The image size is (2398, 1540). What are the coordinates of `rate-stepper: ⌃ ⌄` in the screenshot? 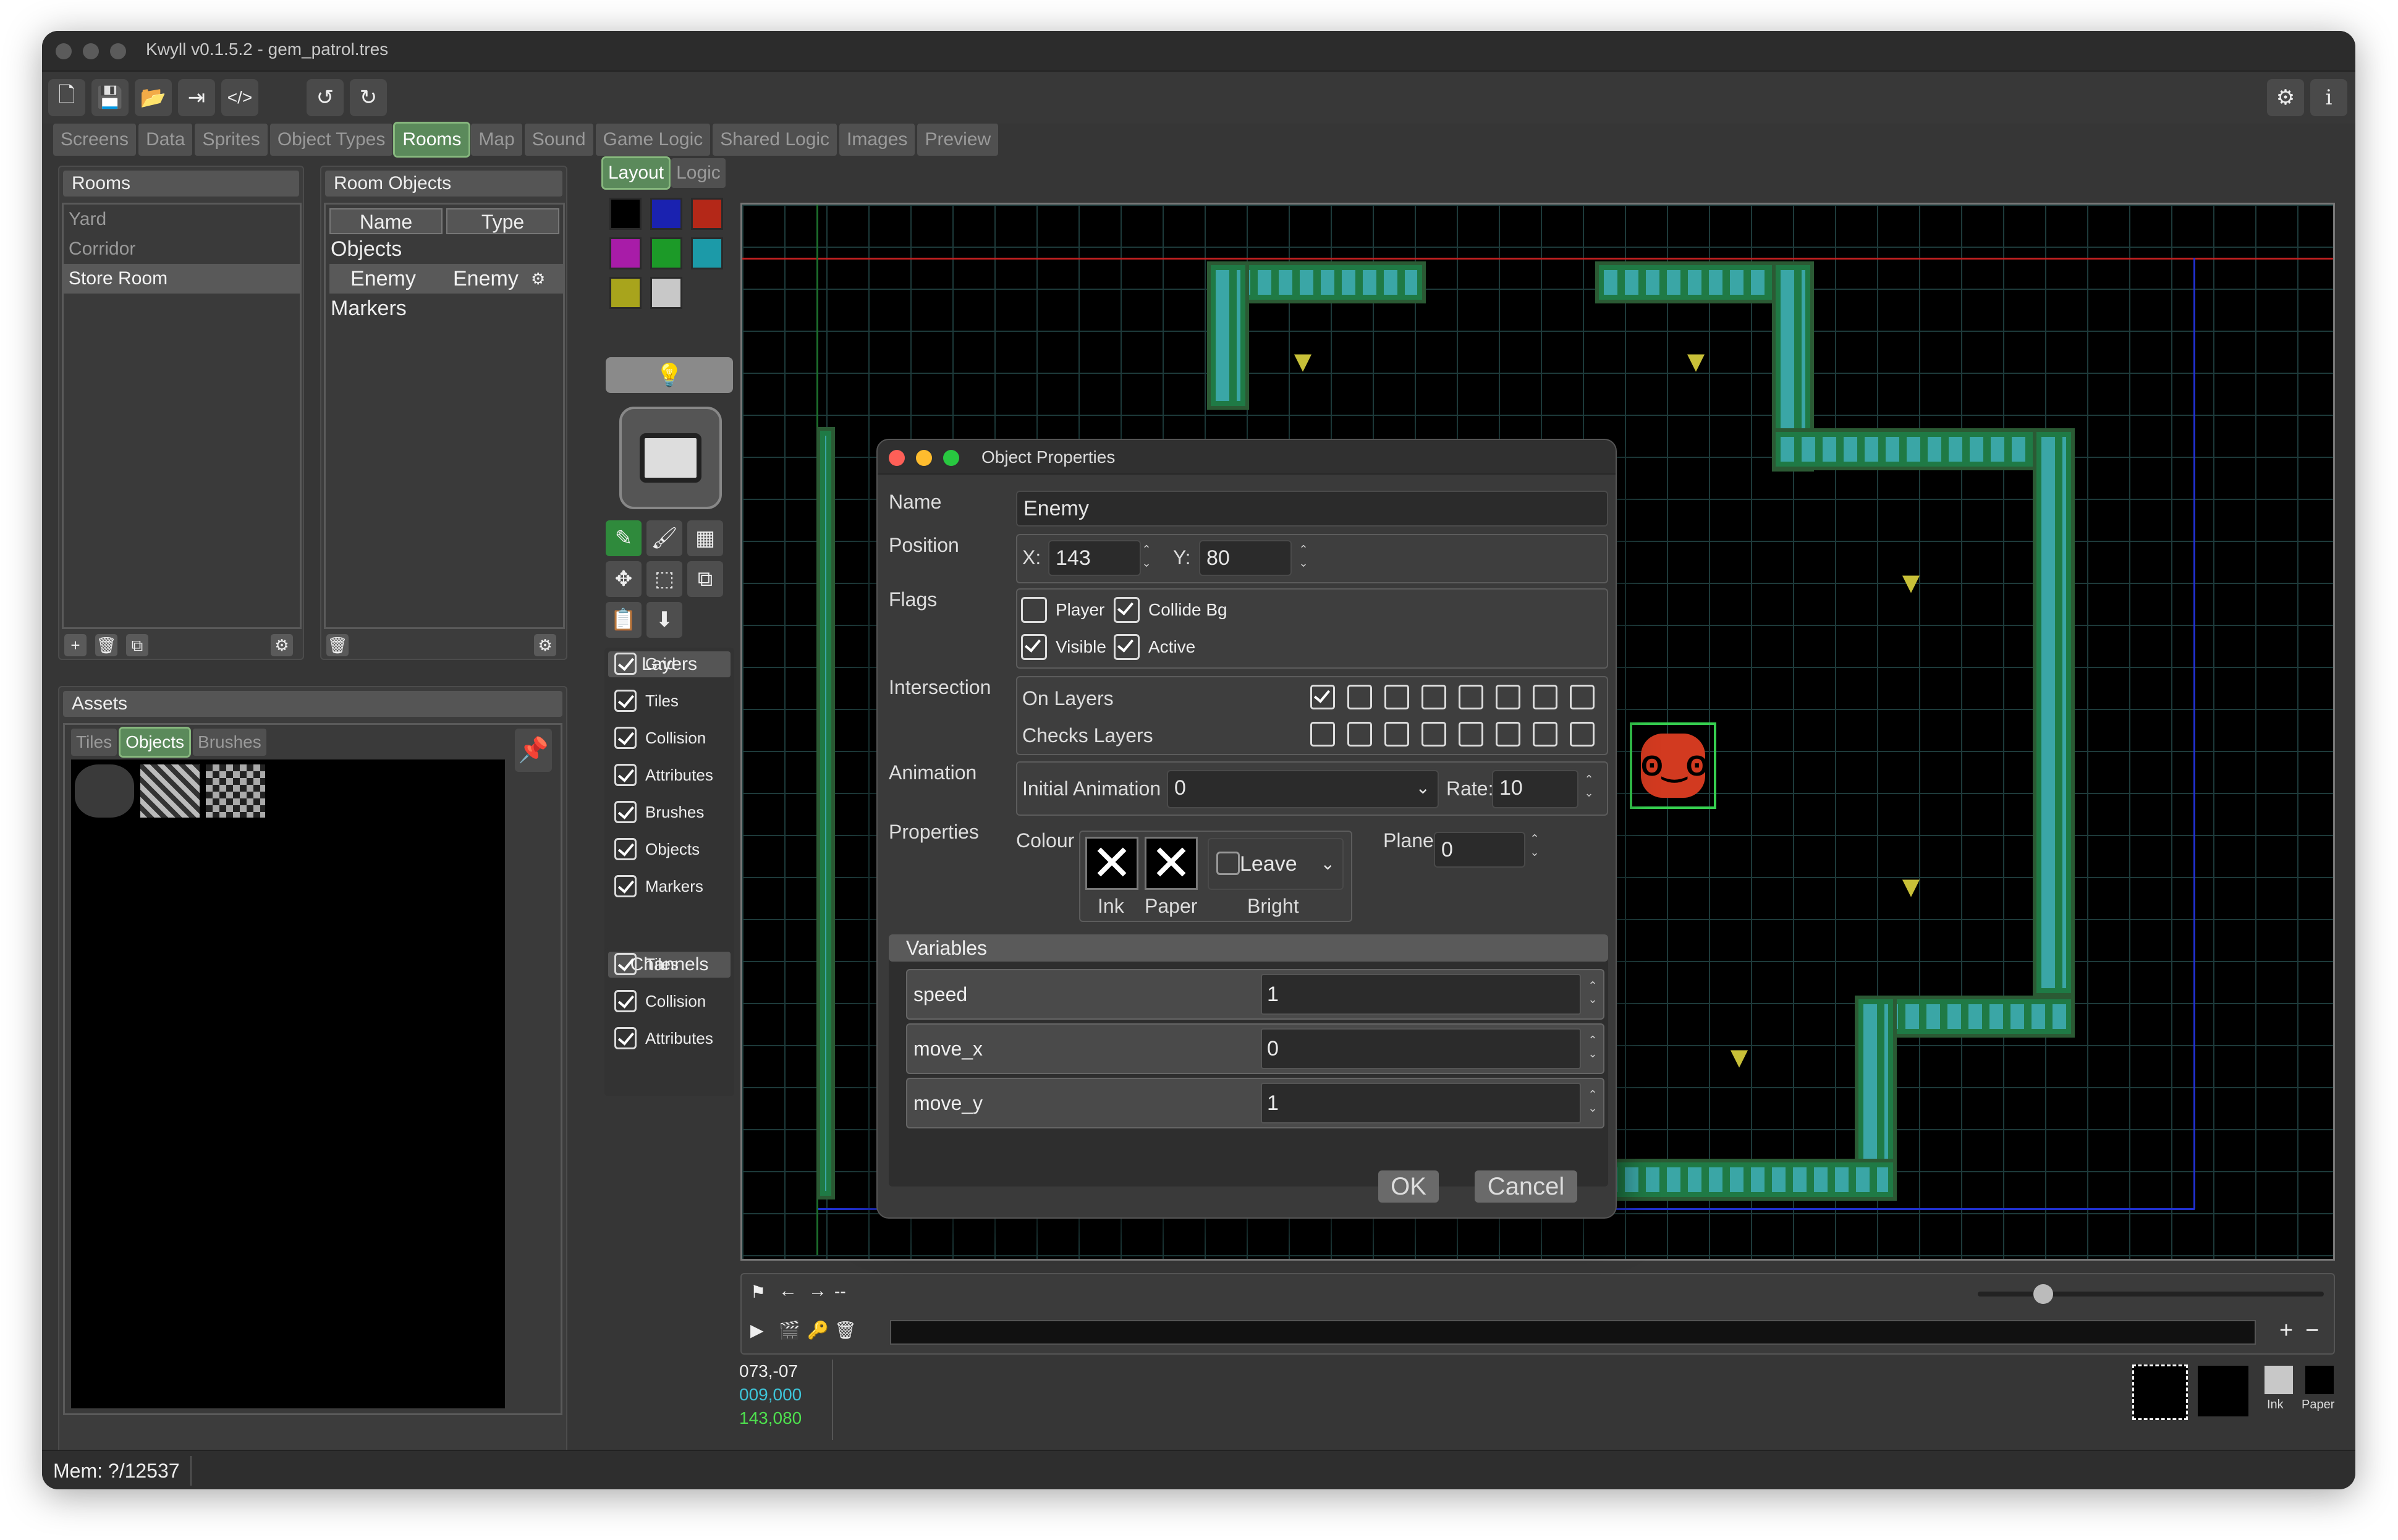 It's located at (1589, 786).